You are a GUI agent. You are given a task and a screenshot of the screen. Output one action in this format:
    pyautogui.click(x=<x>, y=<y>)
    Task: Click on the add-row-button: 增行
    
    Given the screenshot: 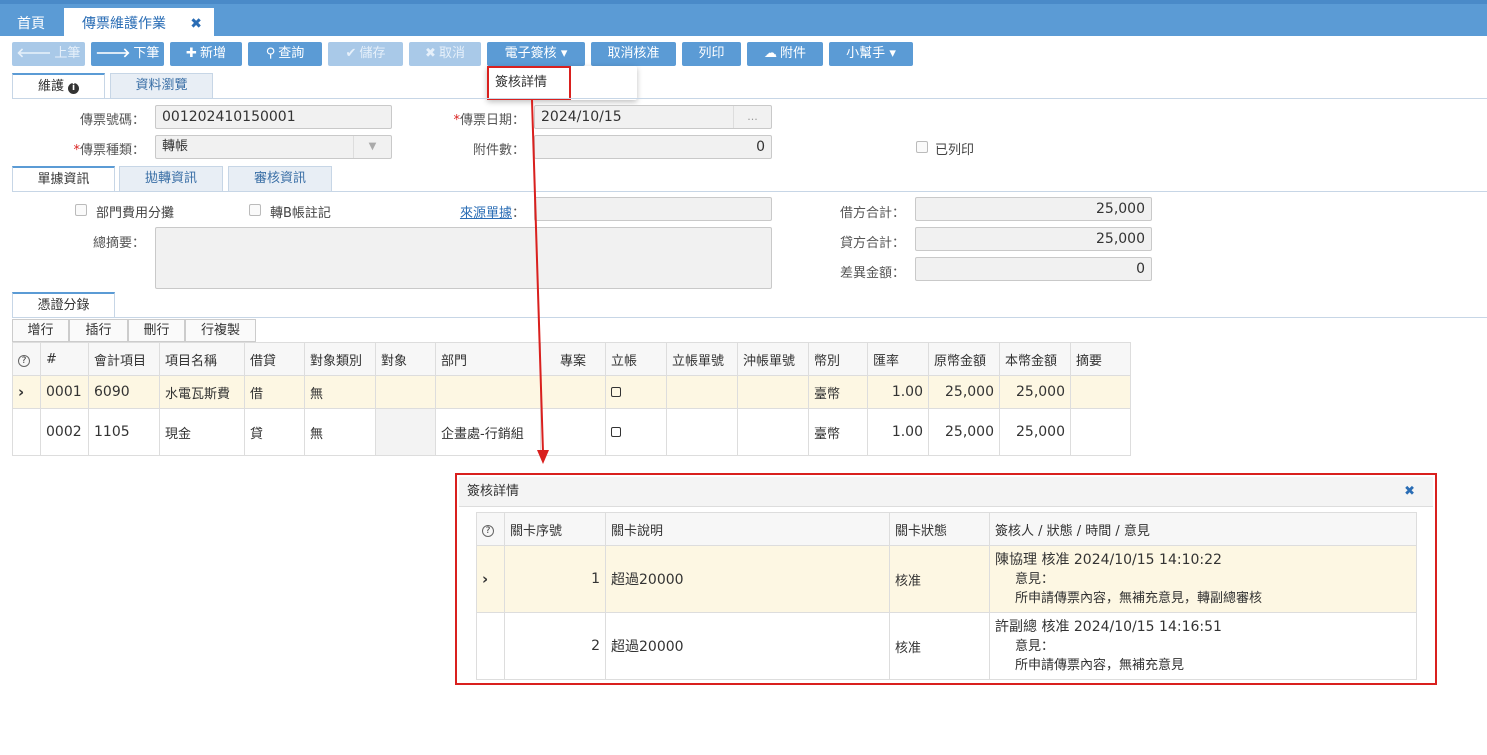 What is the action you would take?
    pyautogui.click(x=40, y=330)
    